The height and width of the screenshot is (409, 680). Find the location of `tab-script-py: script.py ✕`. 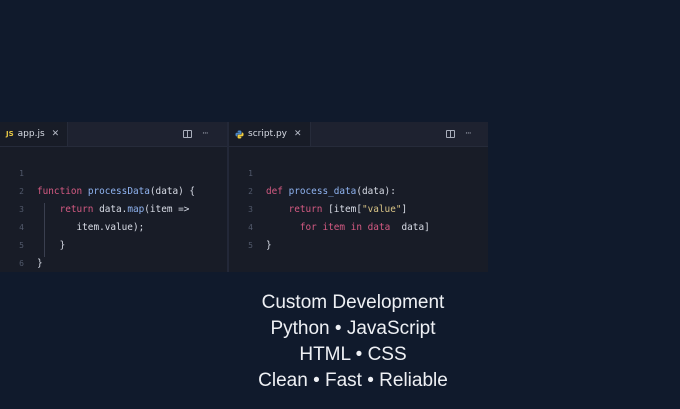

tab-script-py: script.py ✕ is located at coordinates (270, 134).